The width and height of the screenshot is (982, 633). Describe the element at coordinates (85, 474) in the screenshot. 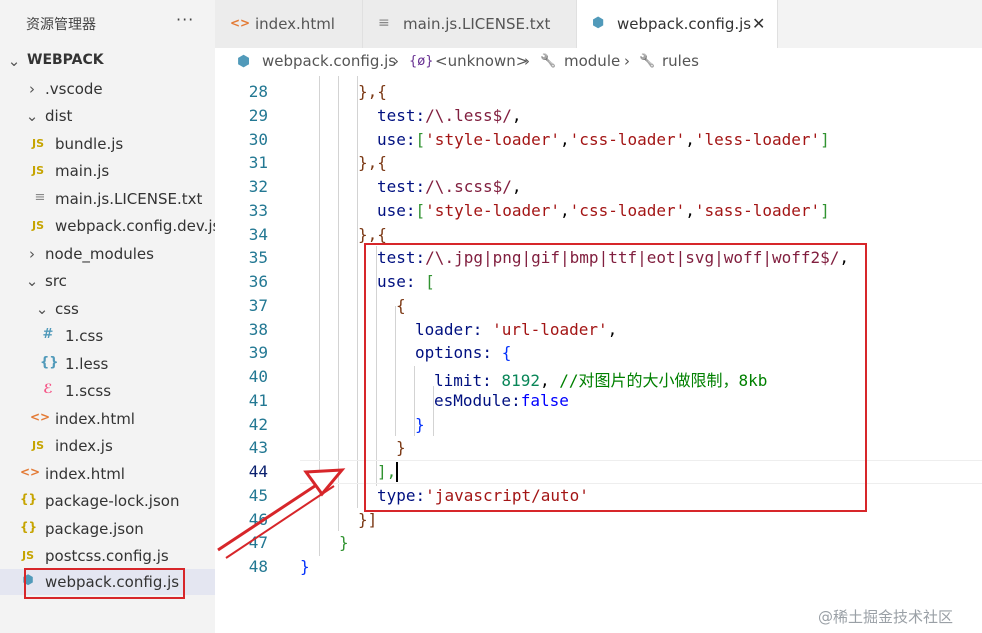

I see `tree-item-label: index.html` at that location.